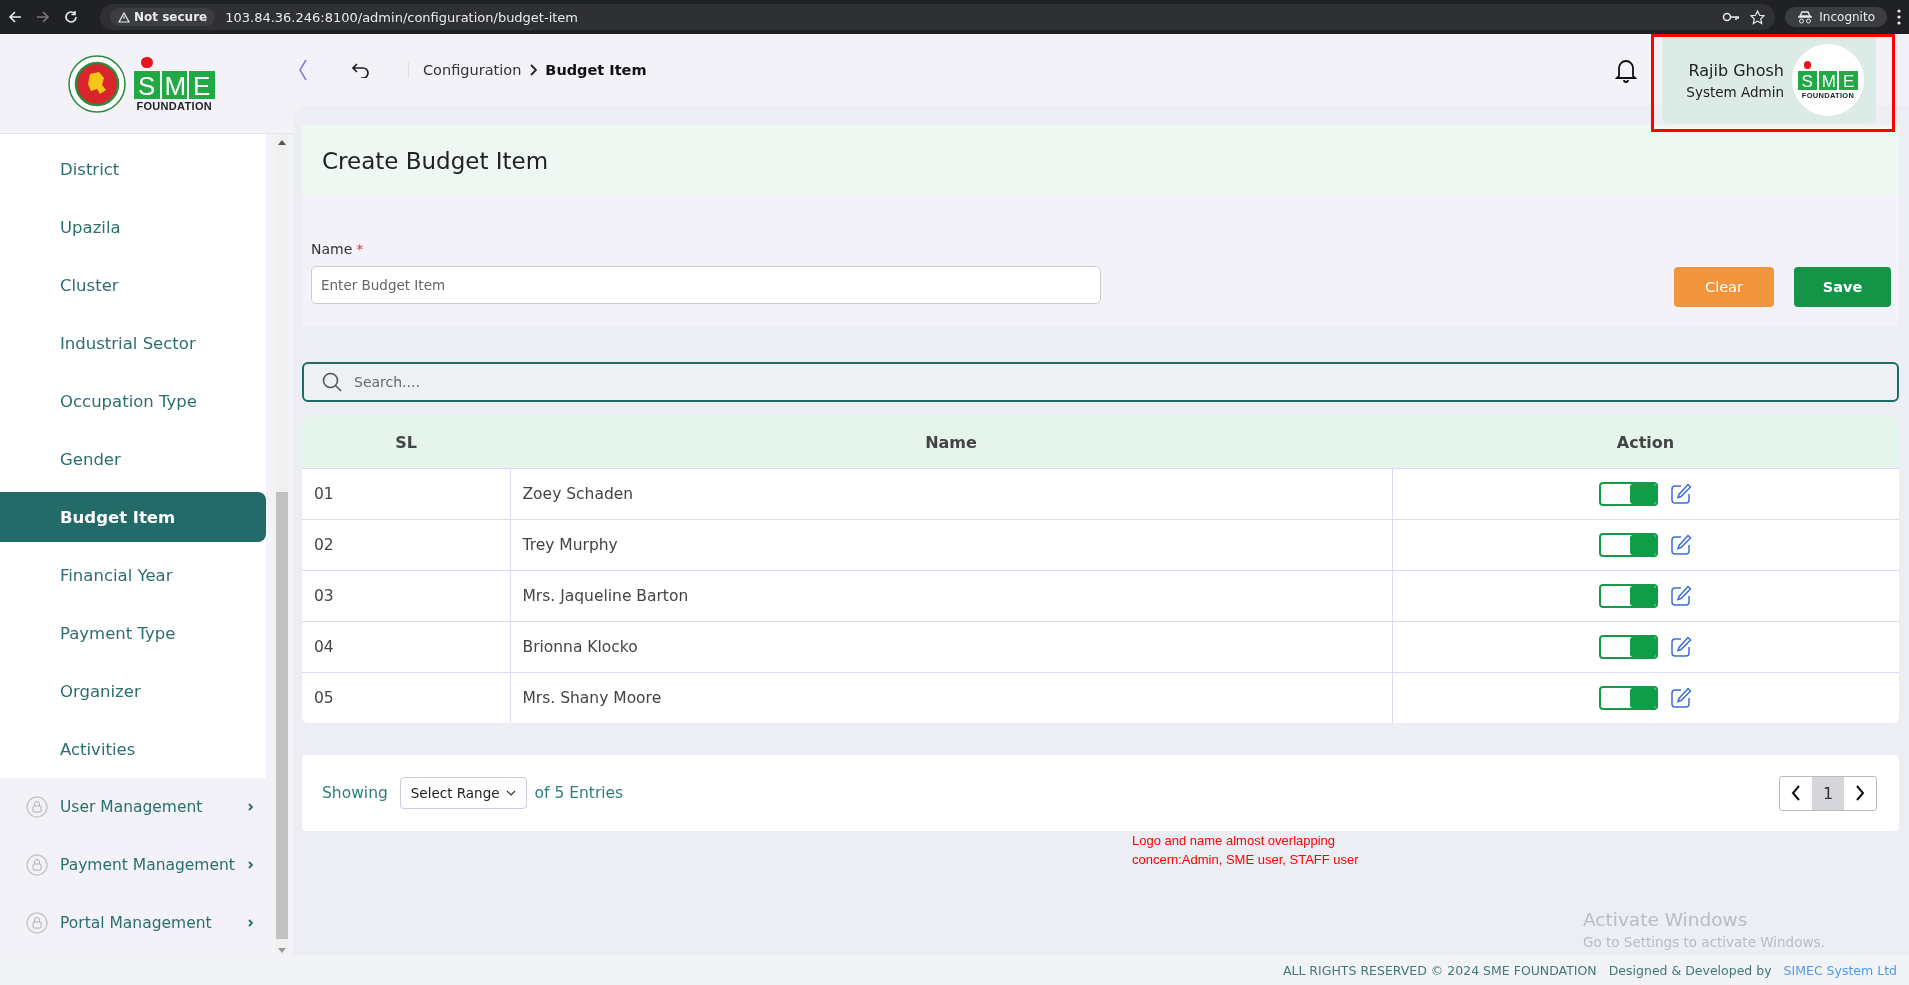 The width and height of the screenshot is (1909, 985). I want to click on emblem-logo, so click(97, 83).